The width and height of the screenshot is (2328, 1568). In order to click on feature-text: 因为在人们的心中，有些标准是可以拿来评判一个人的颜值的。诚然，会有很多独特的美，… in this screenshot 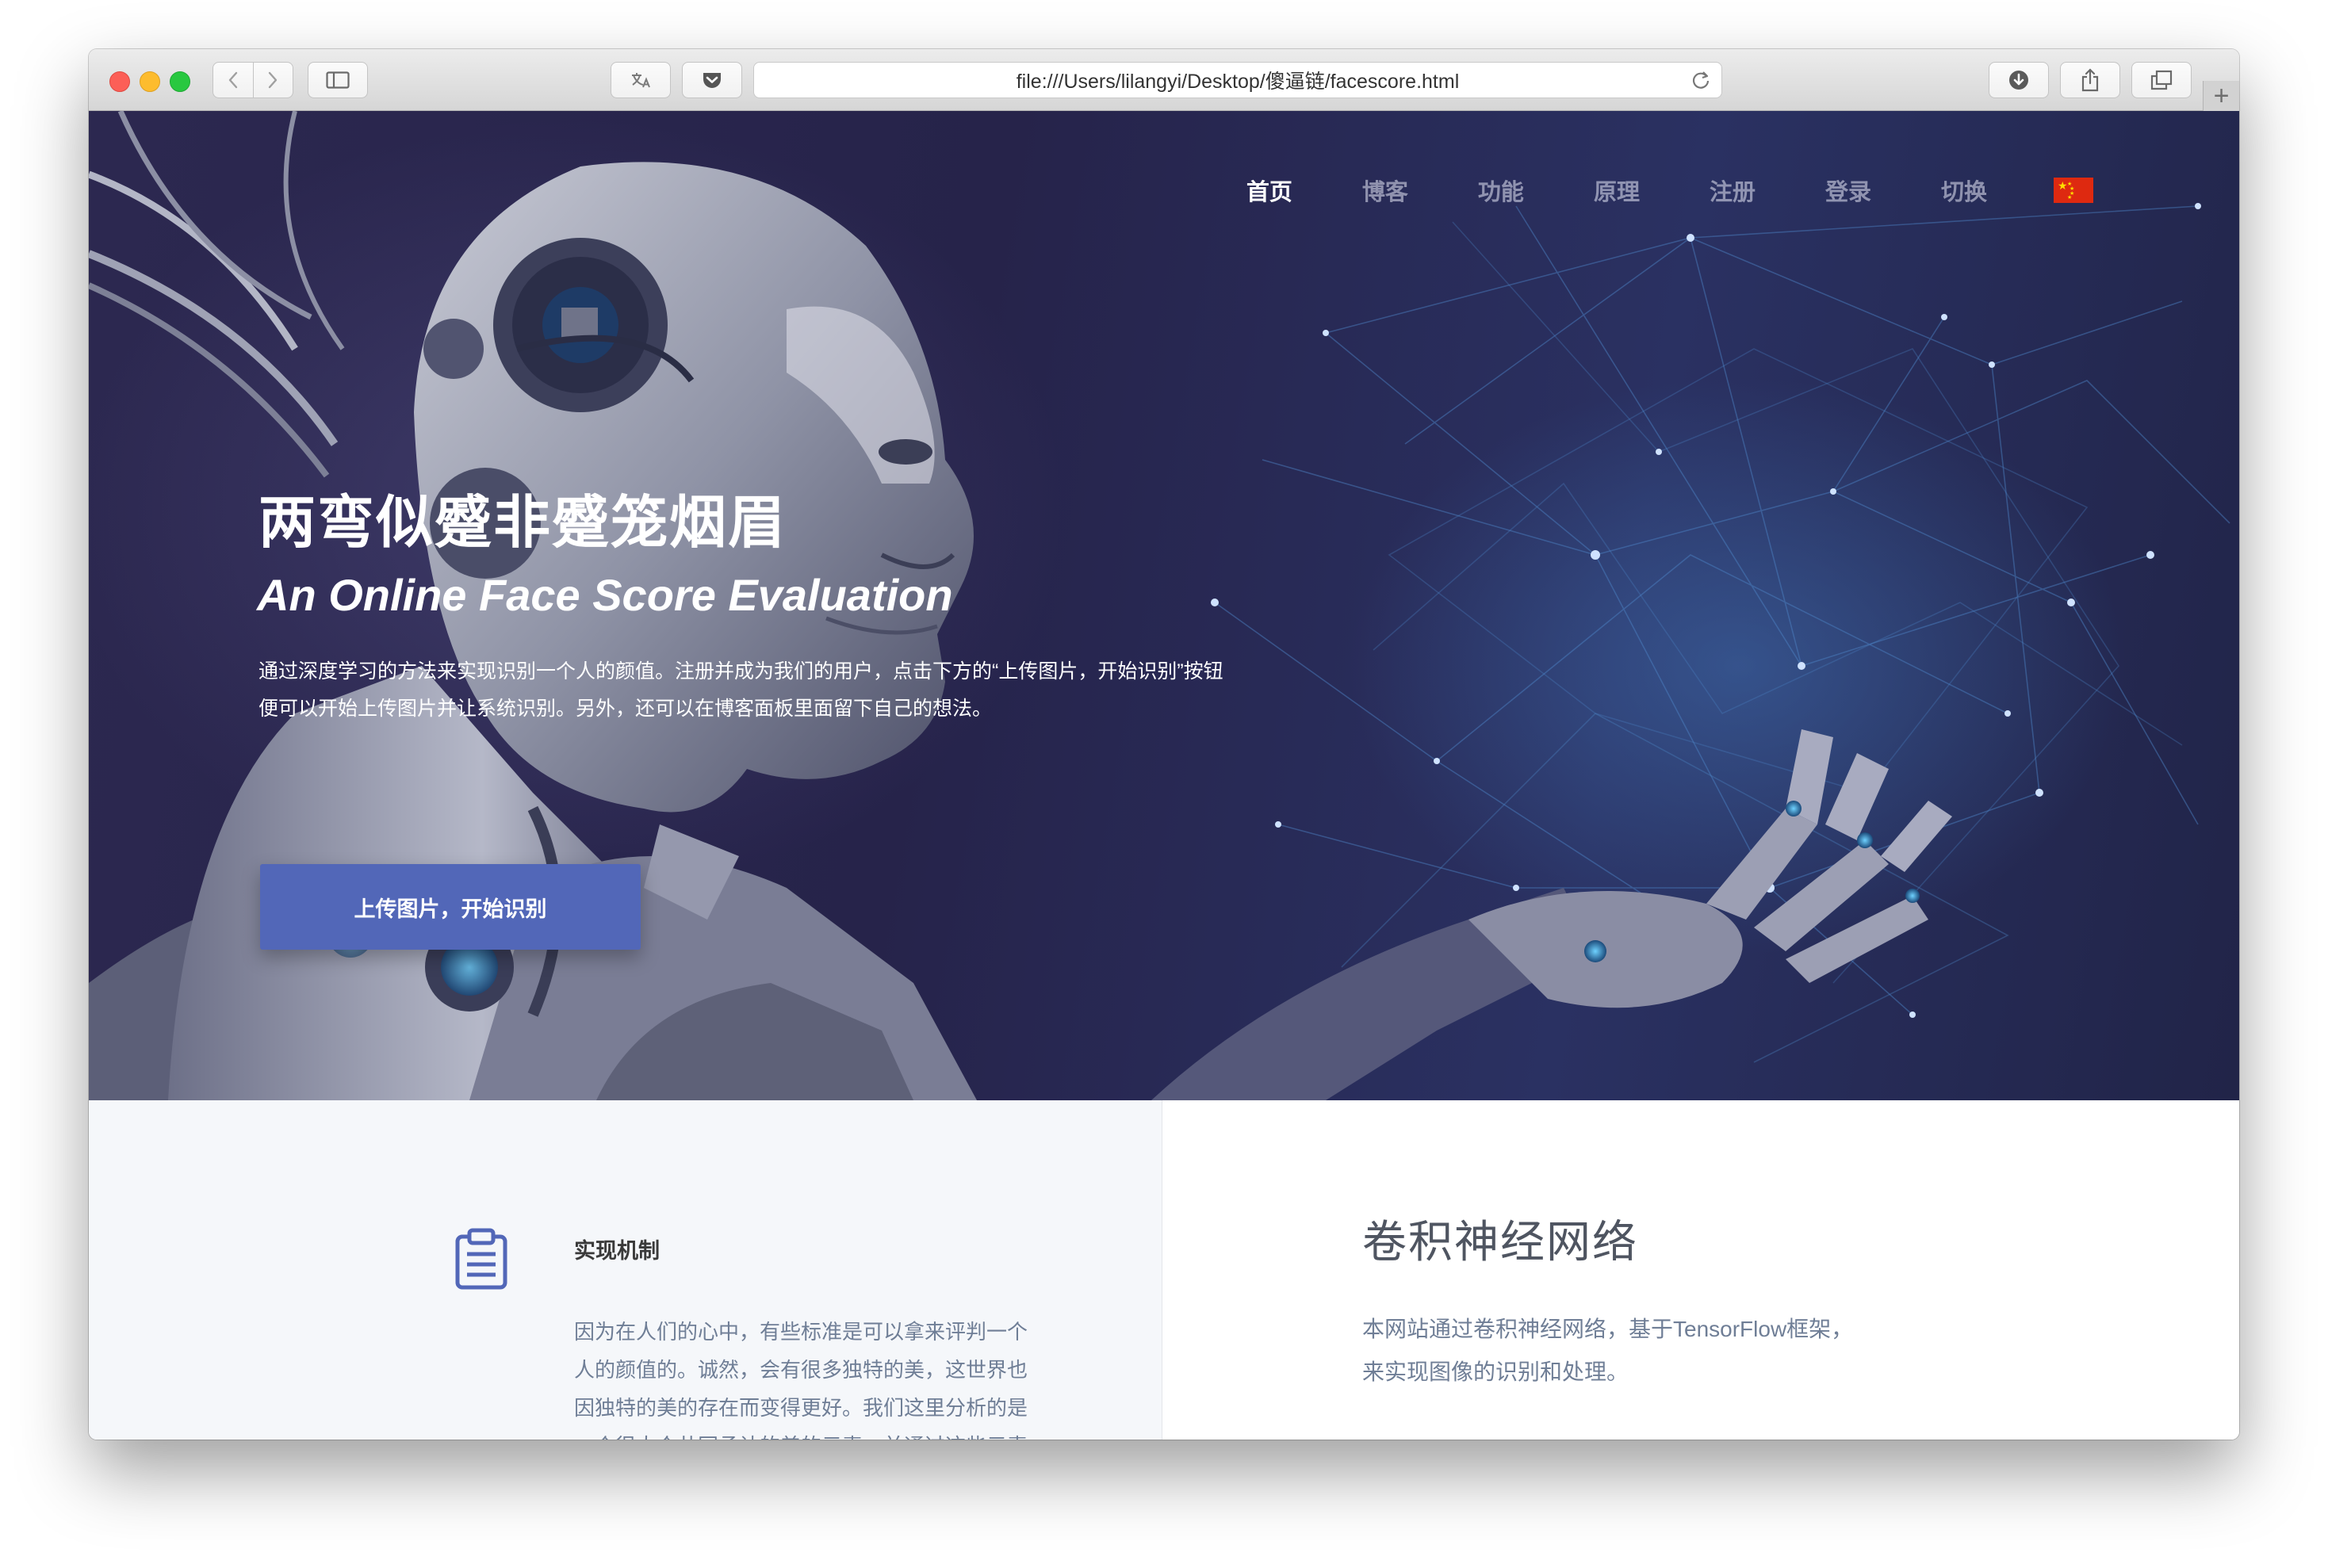, I will do `click(801, 1380)`.